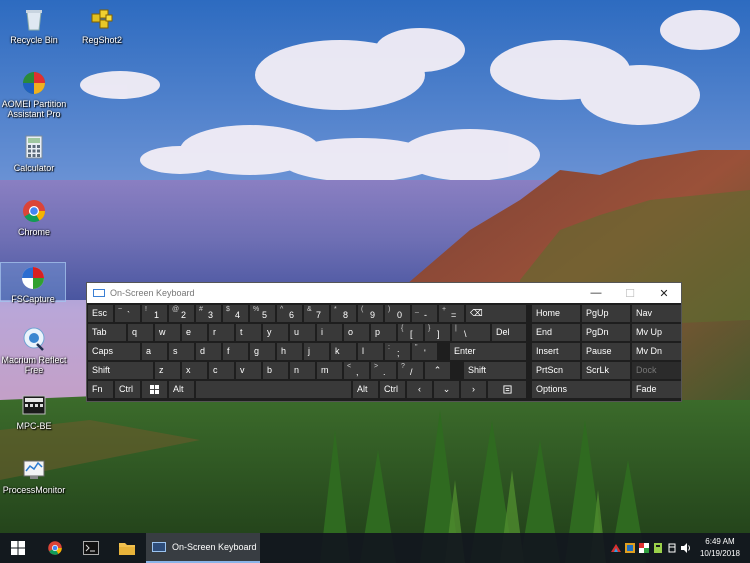 The image size is (750, 563). Describe the element at coordinates (596, 293) in the screenshot. I see `minimize-button: —` at that location.